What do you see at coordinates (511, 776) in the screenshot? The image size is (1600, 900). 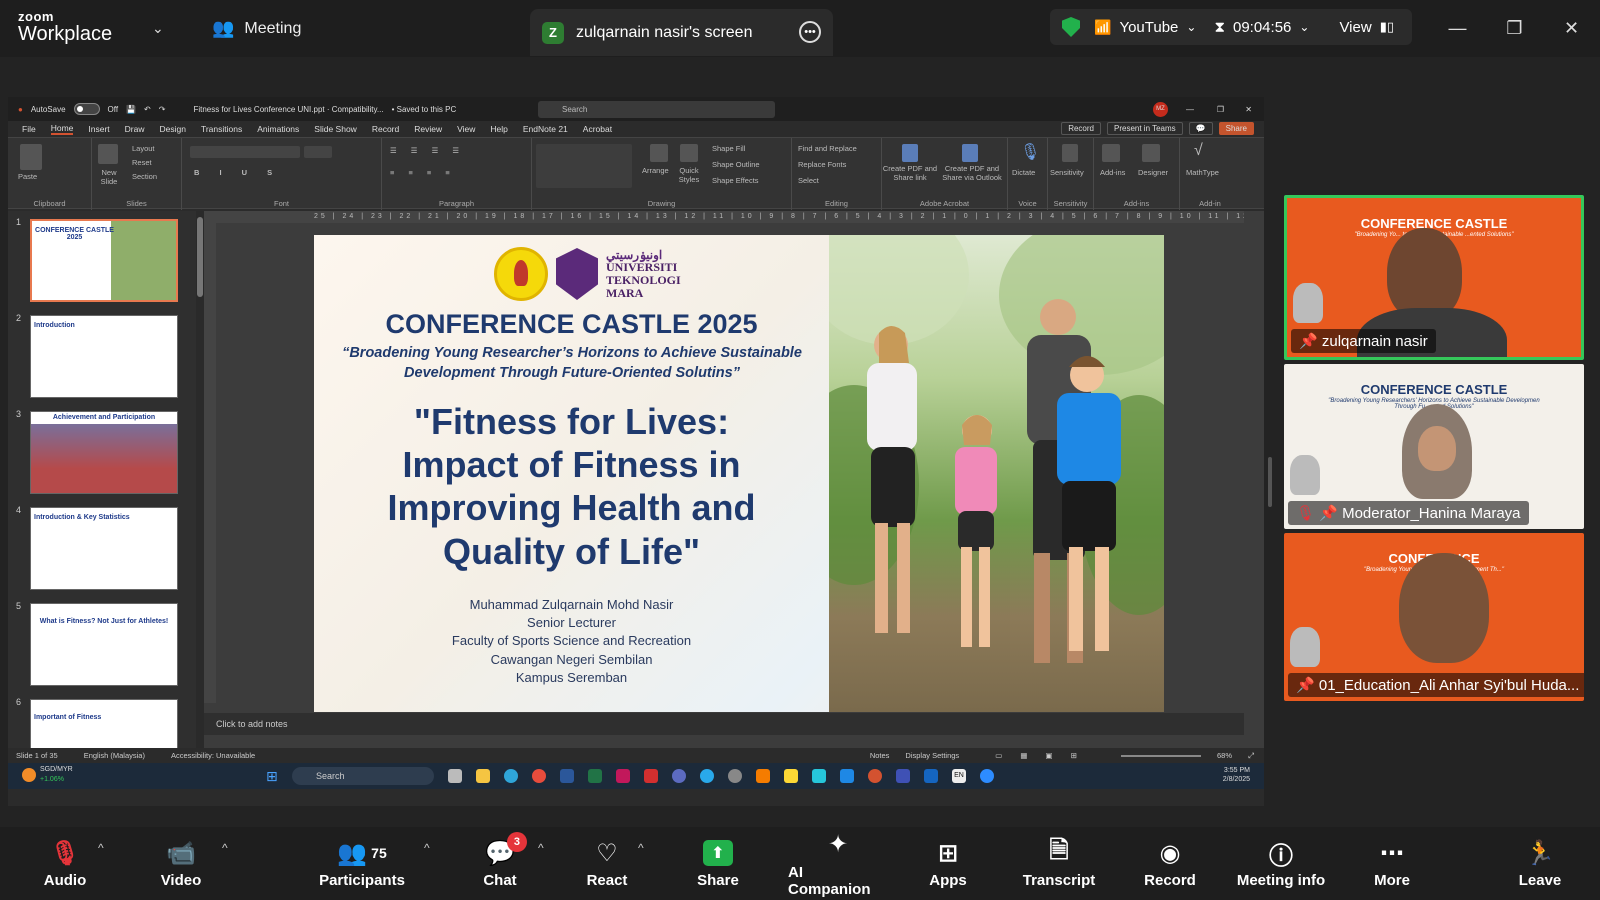 I see `edge-icon` at bounding box center [511, 776].